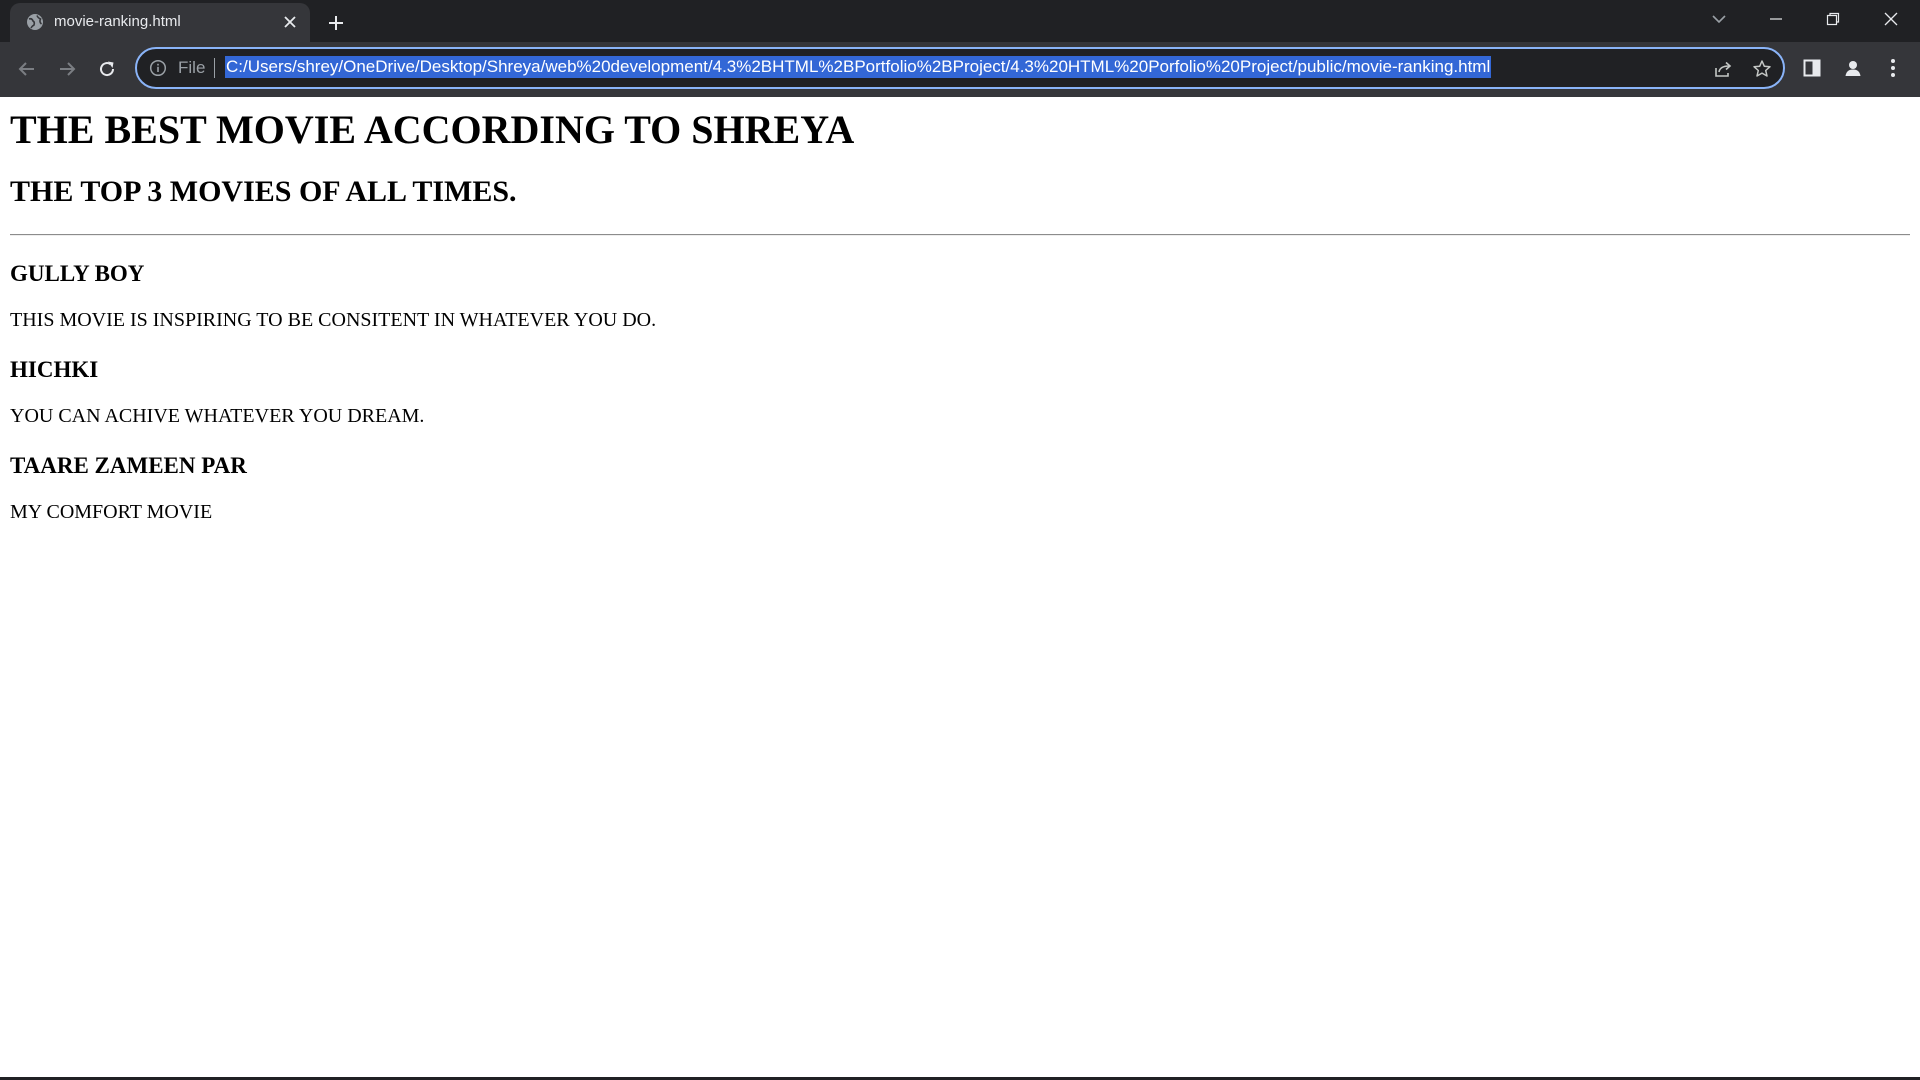  What do you see at coordinates (1853, 68) in the screenshot?
I see `profile-avatar-icon` at bounding box center [1853, 68].